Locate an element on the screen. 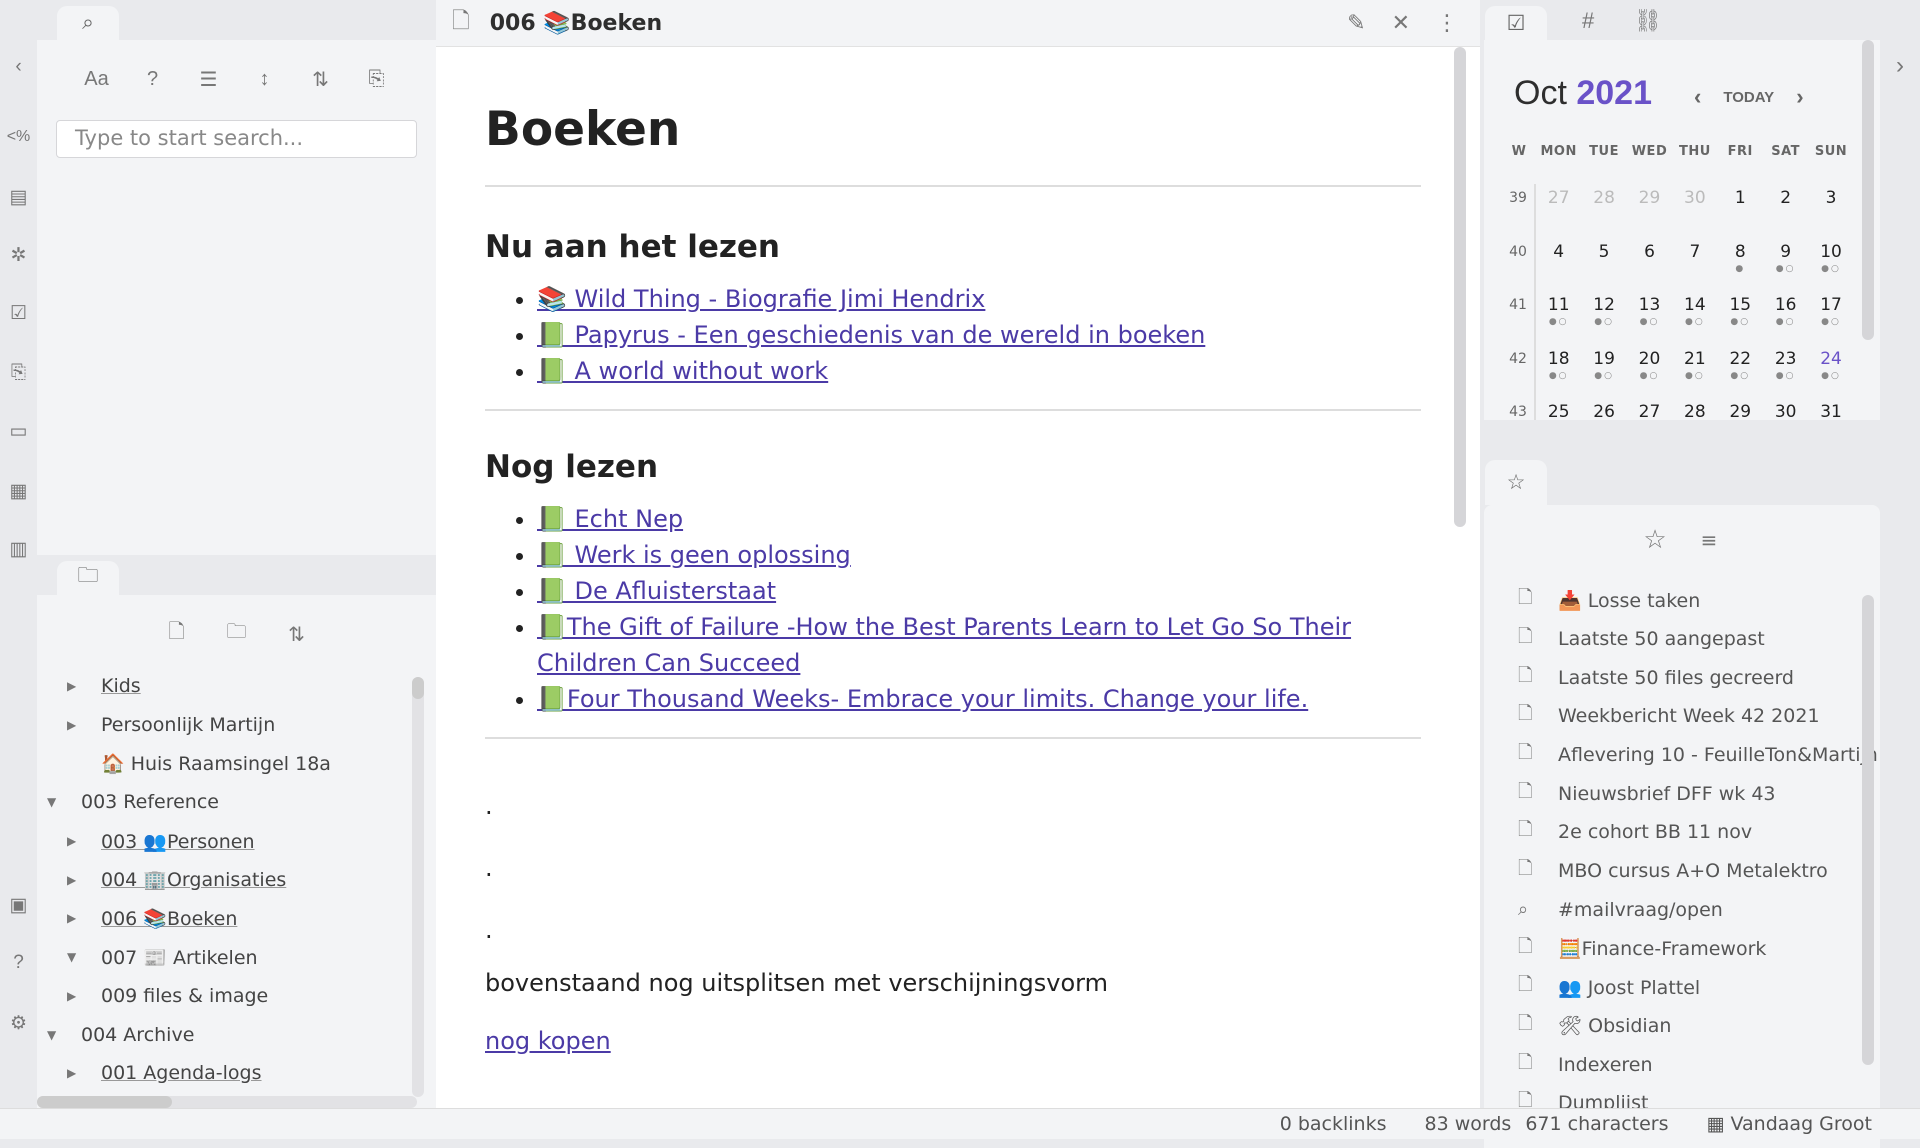 The height and width of the screenshot is (1148, 1920). calendar-day: 14 ●○ is located at coordinates (1694, 318).